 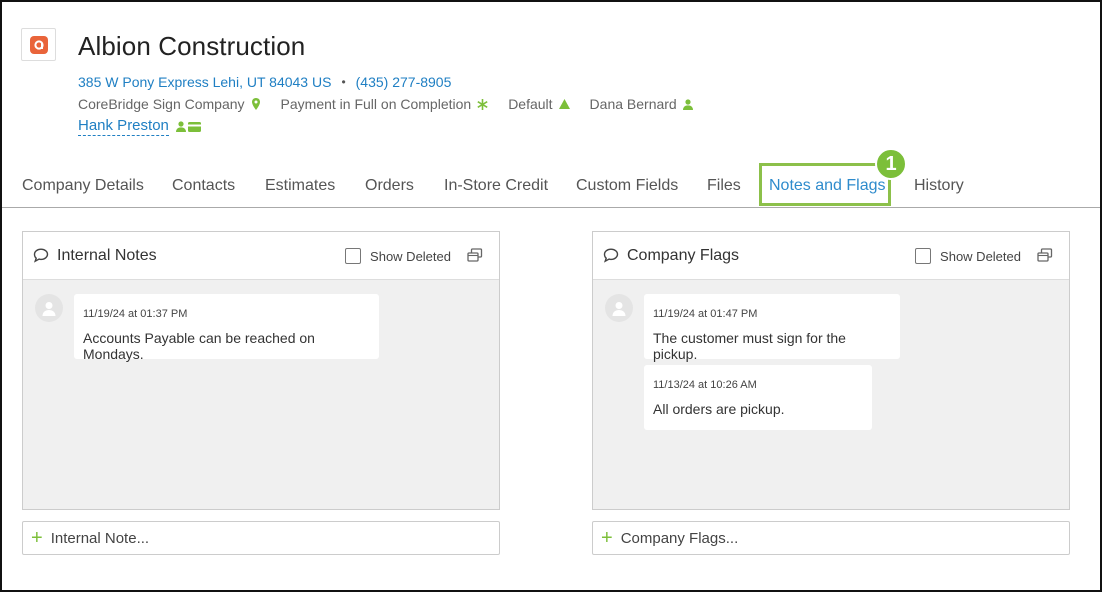 What do you see at coordinates (482, 104) in the screenshot?
I see `asterisk-icon` at bounding box center [482, 104].